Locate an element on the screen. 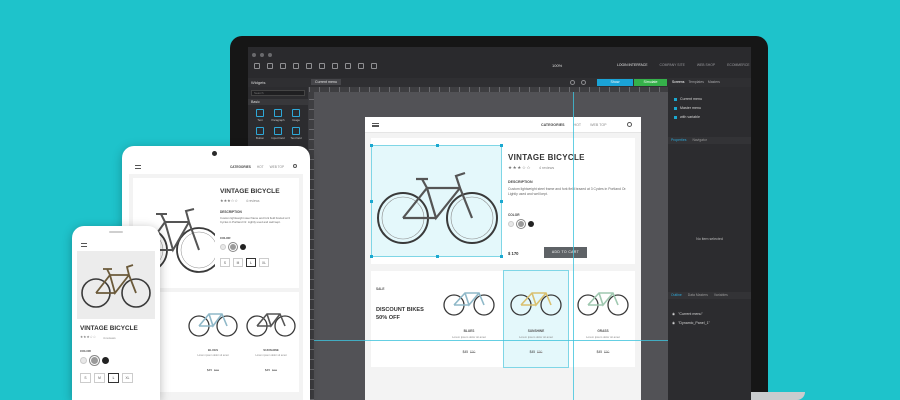 The height and width of the screenshot is (400, 900). menu-login-interface: LOGIN INTERFACE is located at coordinates (632, 65).